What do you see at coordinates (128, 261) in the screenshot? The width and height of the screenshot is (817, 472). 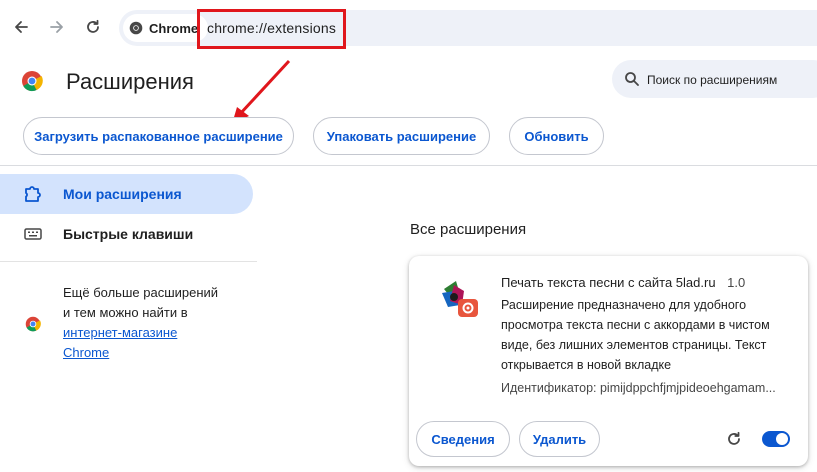 I see `sidebar-divider` at bounding box center [128, 261].